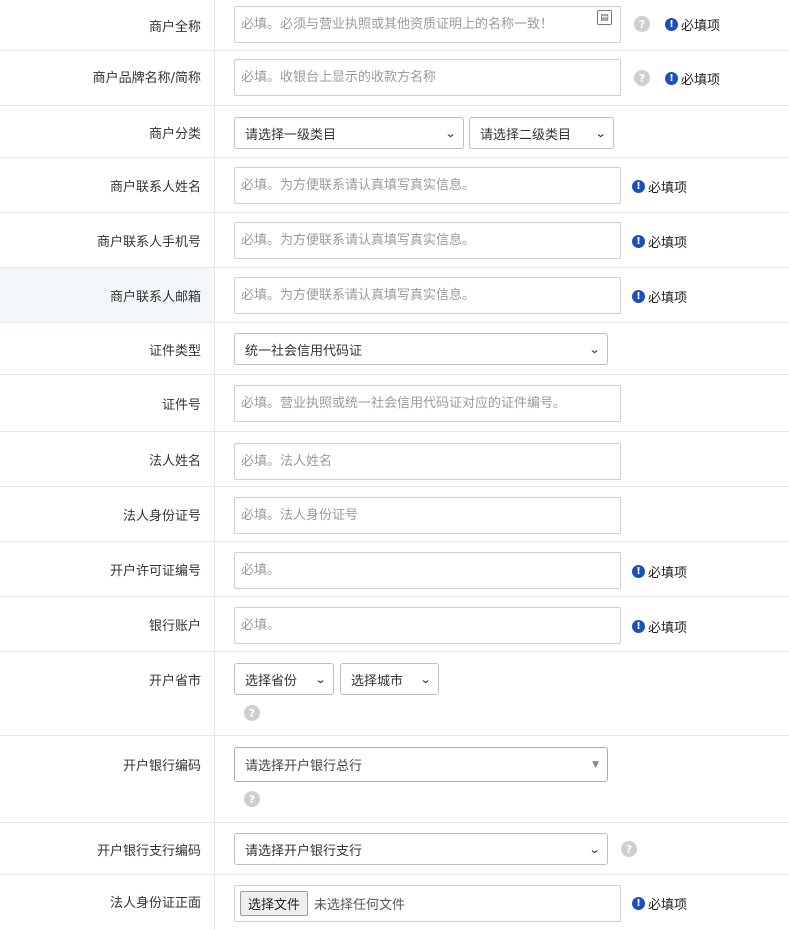  I want to click on contact-phone-input, so click(427, 240).